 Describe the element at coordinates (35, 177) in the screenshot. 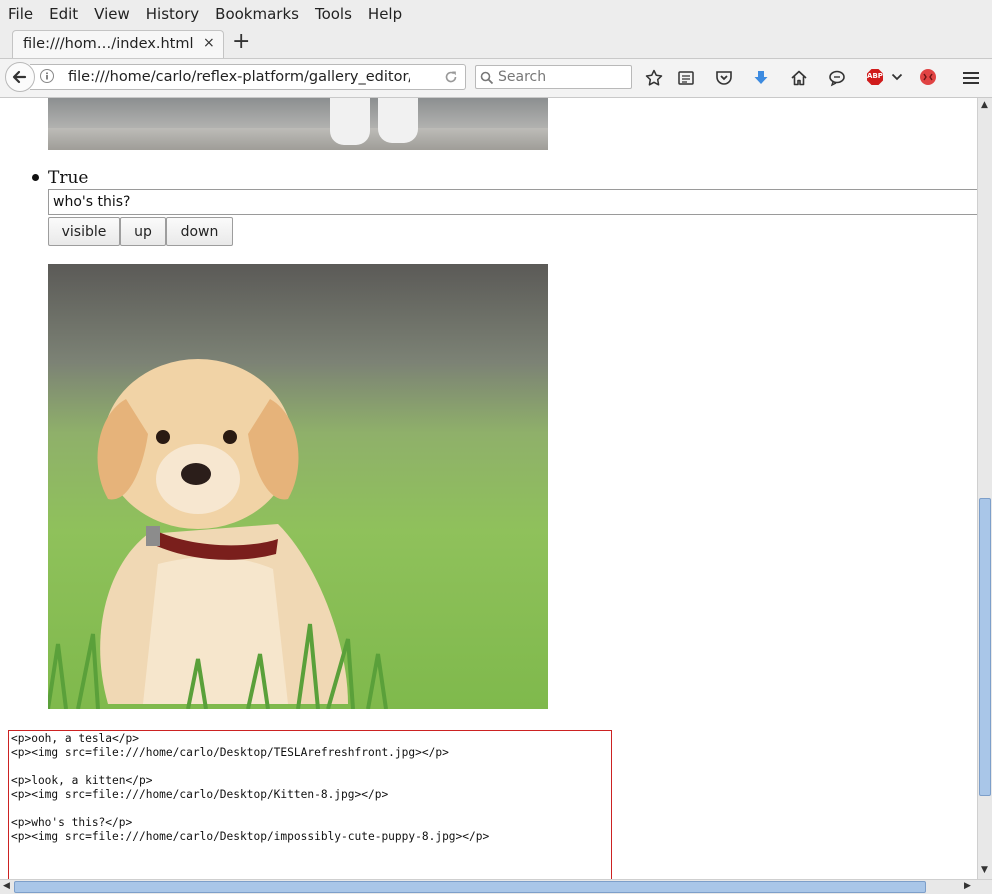

I see `list-bullet` at that location.